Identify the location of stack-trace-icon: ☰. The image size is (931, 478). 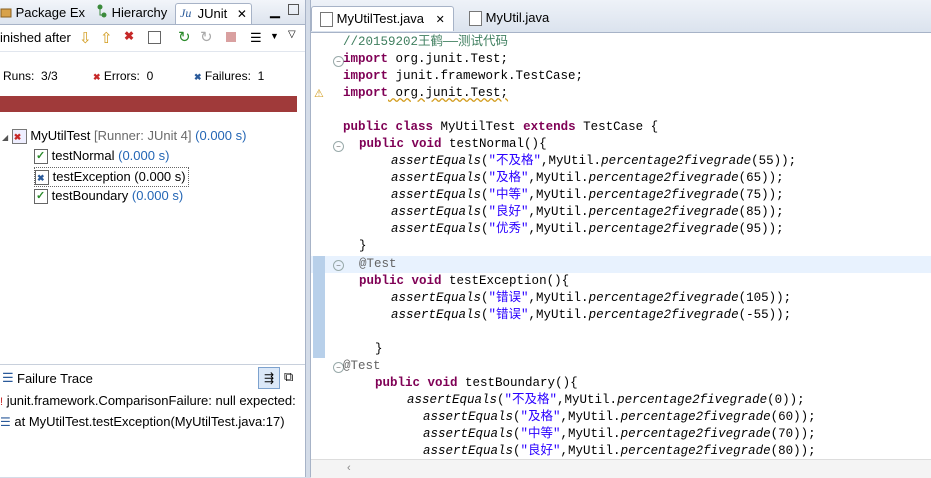
(8, 377).